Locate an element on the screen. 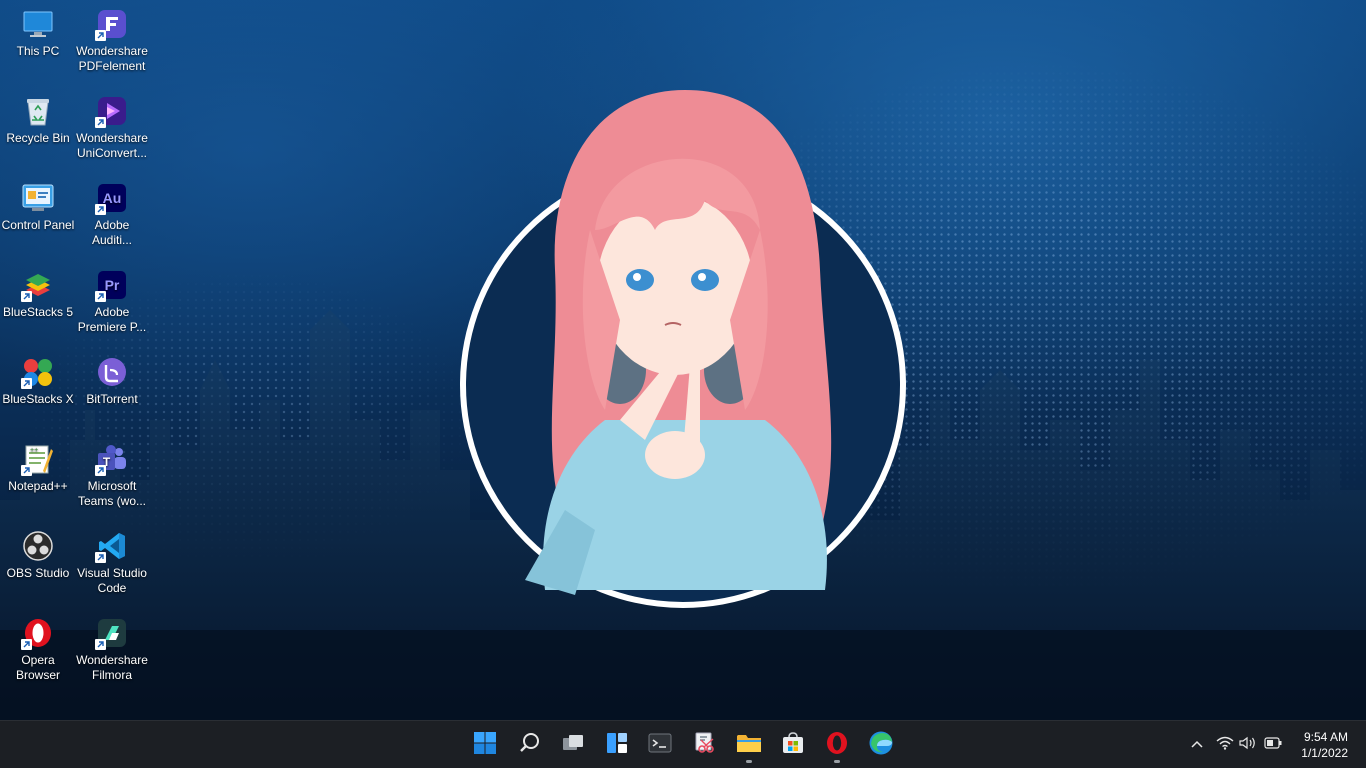 The height and width of the screenshot is (768, 1366). desktop-icon-bittorrent: BitTorrent is located at coordinates (112, 392).